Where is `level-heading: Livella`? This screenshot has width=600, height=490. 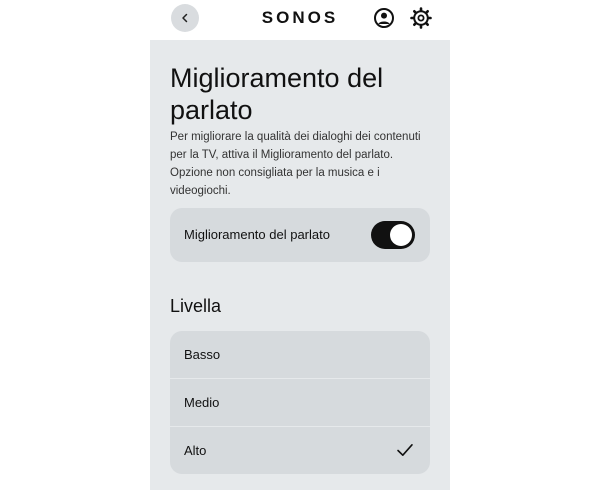
level-heading: Livella is located at coordinates (196, 306).